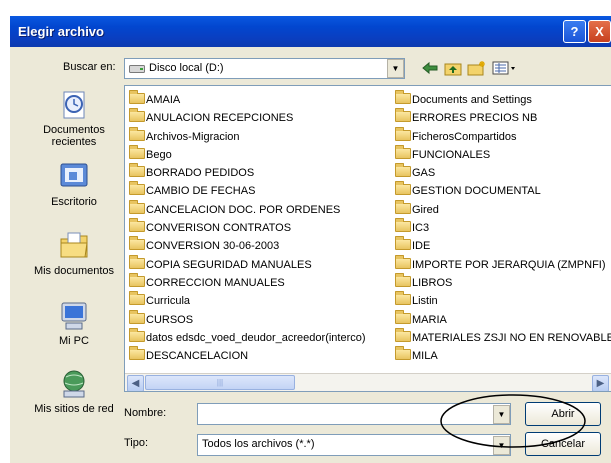 The height and width of the screenshot is (463, 611). What do you see at coordinates (264, 68) in the screenshot?
I see `lookin-combo: Disco local (D:) ▼` at bounding box center [264, 68].